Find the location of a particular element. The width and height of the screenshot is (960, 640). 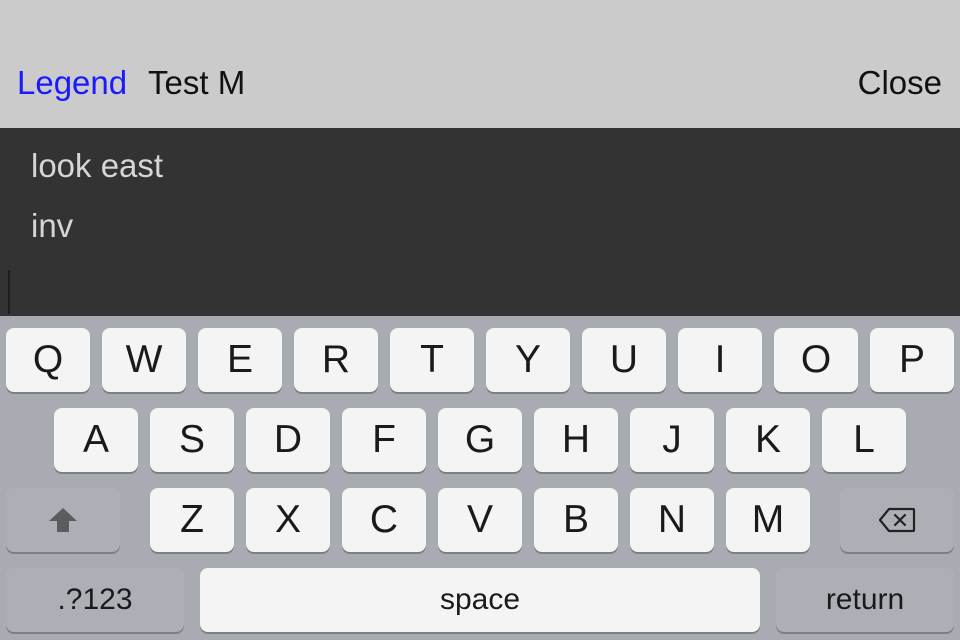

key-v: V is located at coordinates (480, 520).